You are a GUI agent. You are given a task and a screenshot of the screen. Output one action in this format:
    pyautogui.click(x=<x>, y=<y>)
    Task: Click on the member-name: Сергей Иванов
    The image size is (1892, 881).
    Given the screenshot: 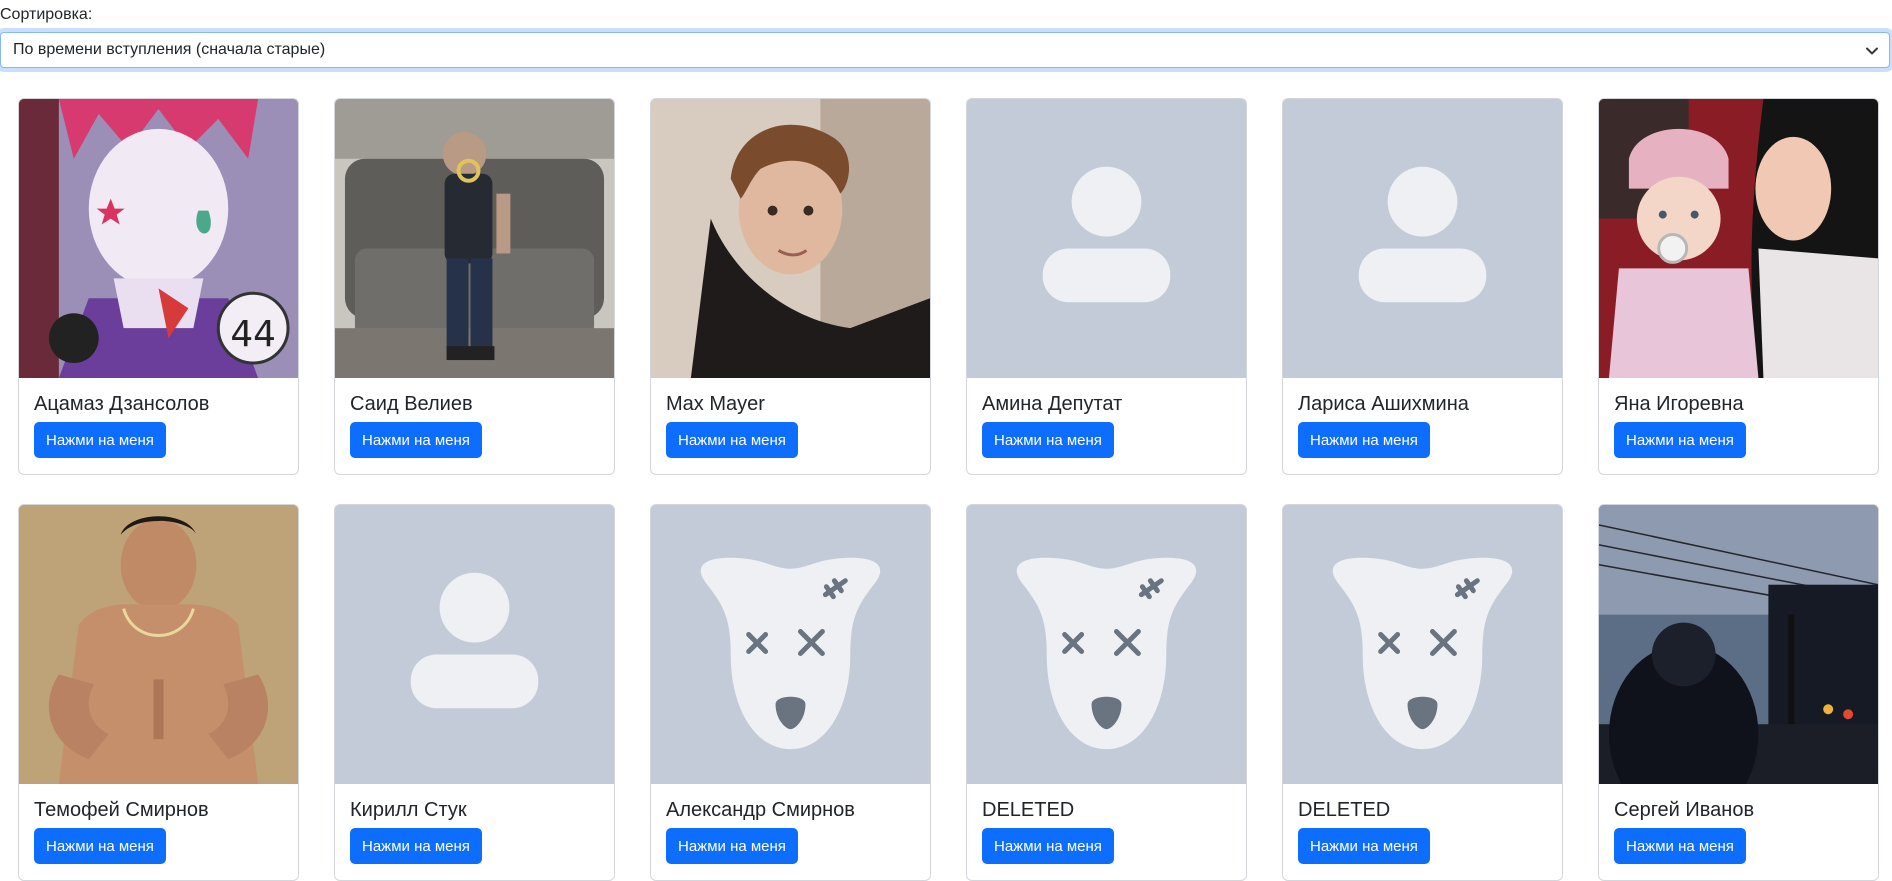 What is the action you would take?
    pyautogui.click(x=1684, y=810)
    